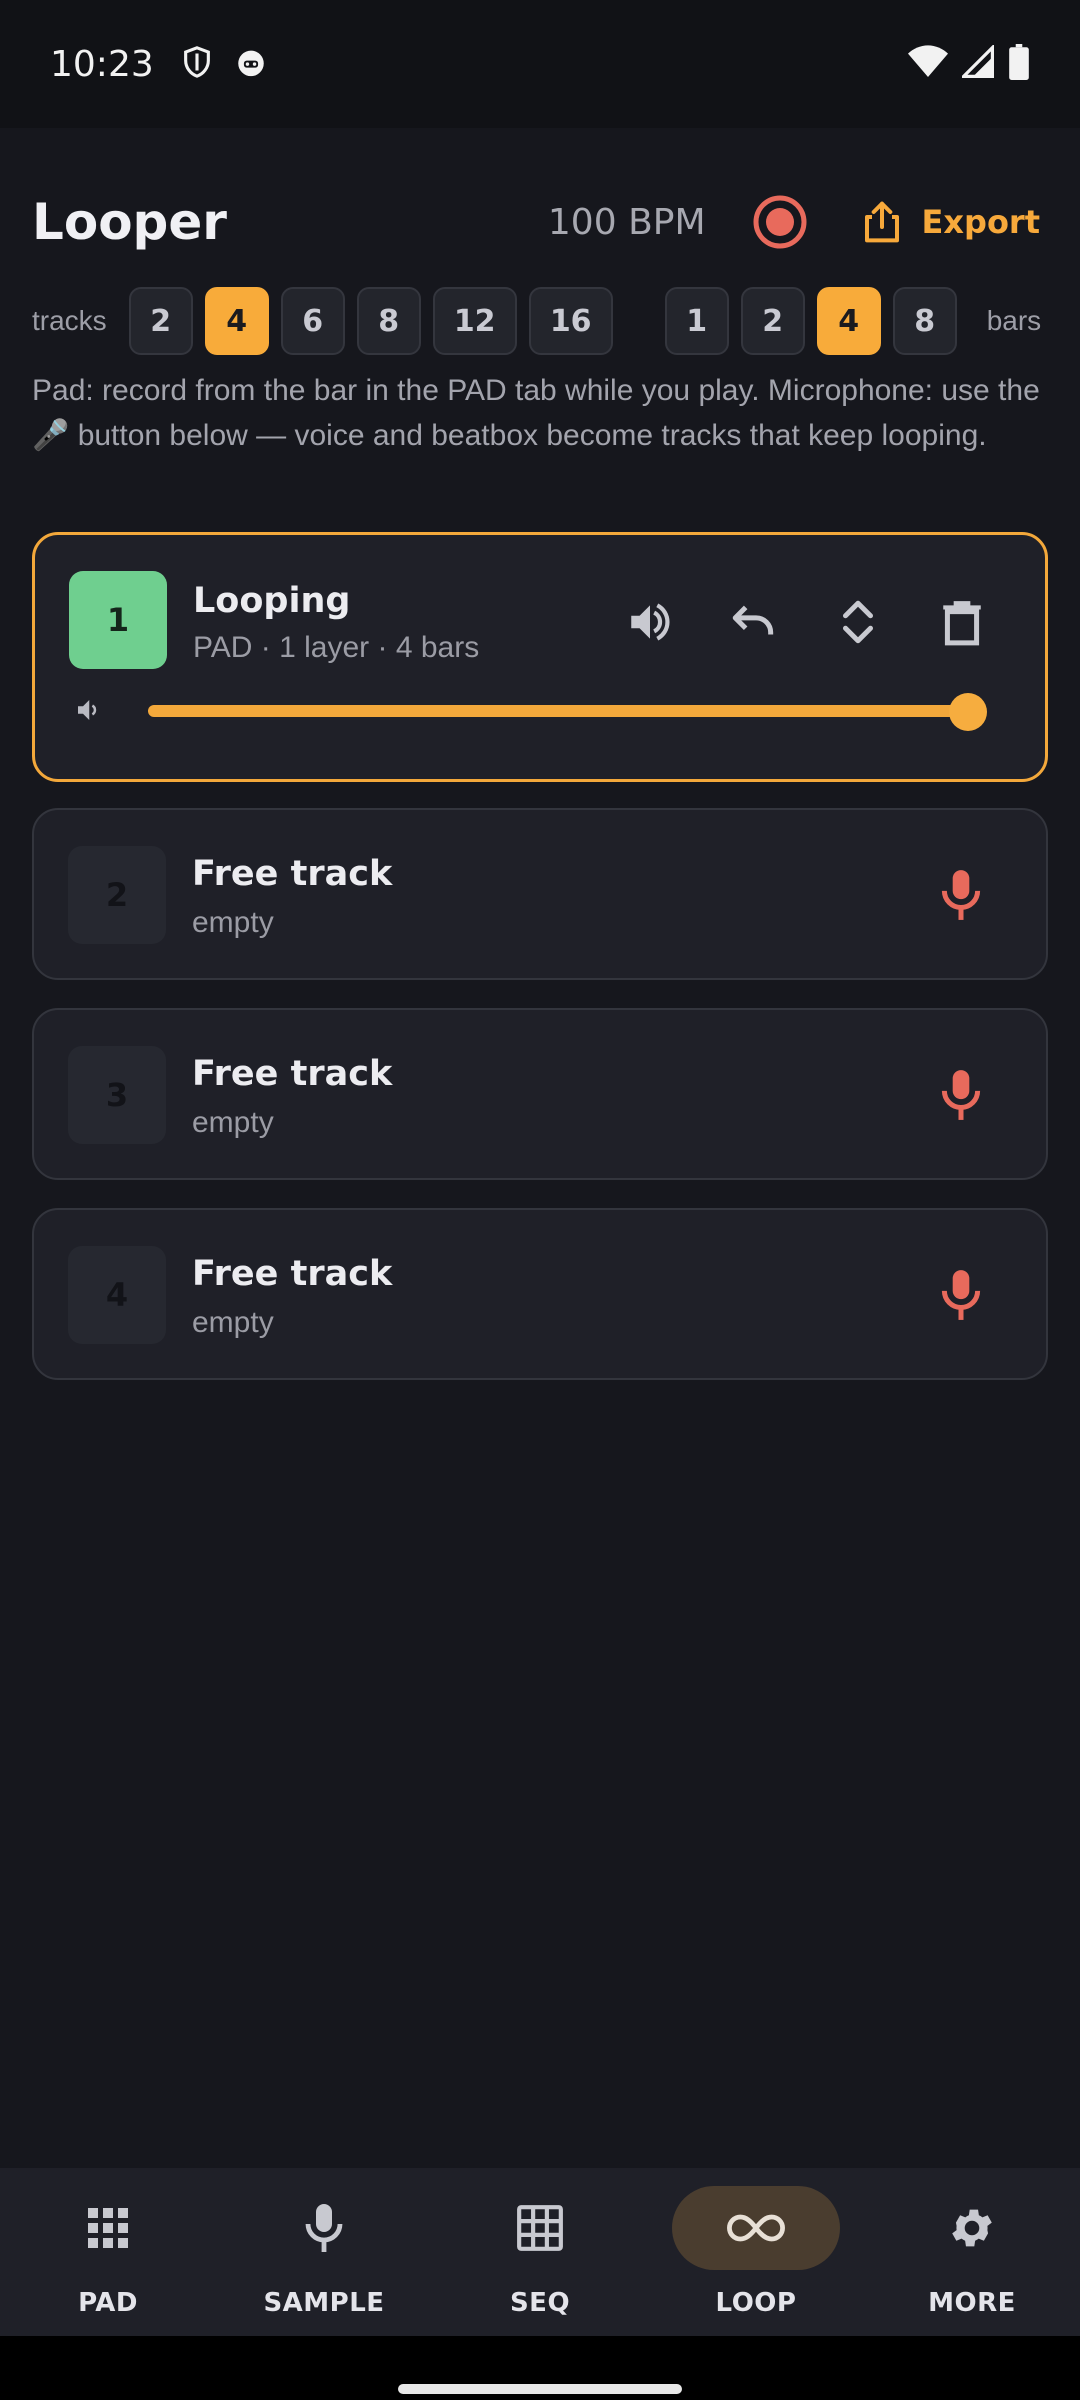 The height and width of the screenshot is (2400, 1080). What do you see at coordinates (108, 2252) in the screenshot?
I see `nav-pad: PAD` at bounding box center [108, 2252].